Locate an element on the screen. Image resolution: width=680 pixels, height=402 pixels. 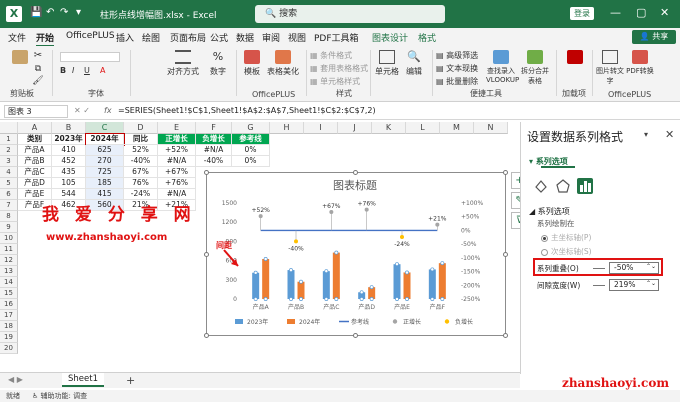
cells-button: 单元格 is located at coordinates (387, 63).